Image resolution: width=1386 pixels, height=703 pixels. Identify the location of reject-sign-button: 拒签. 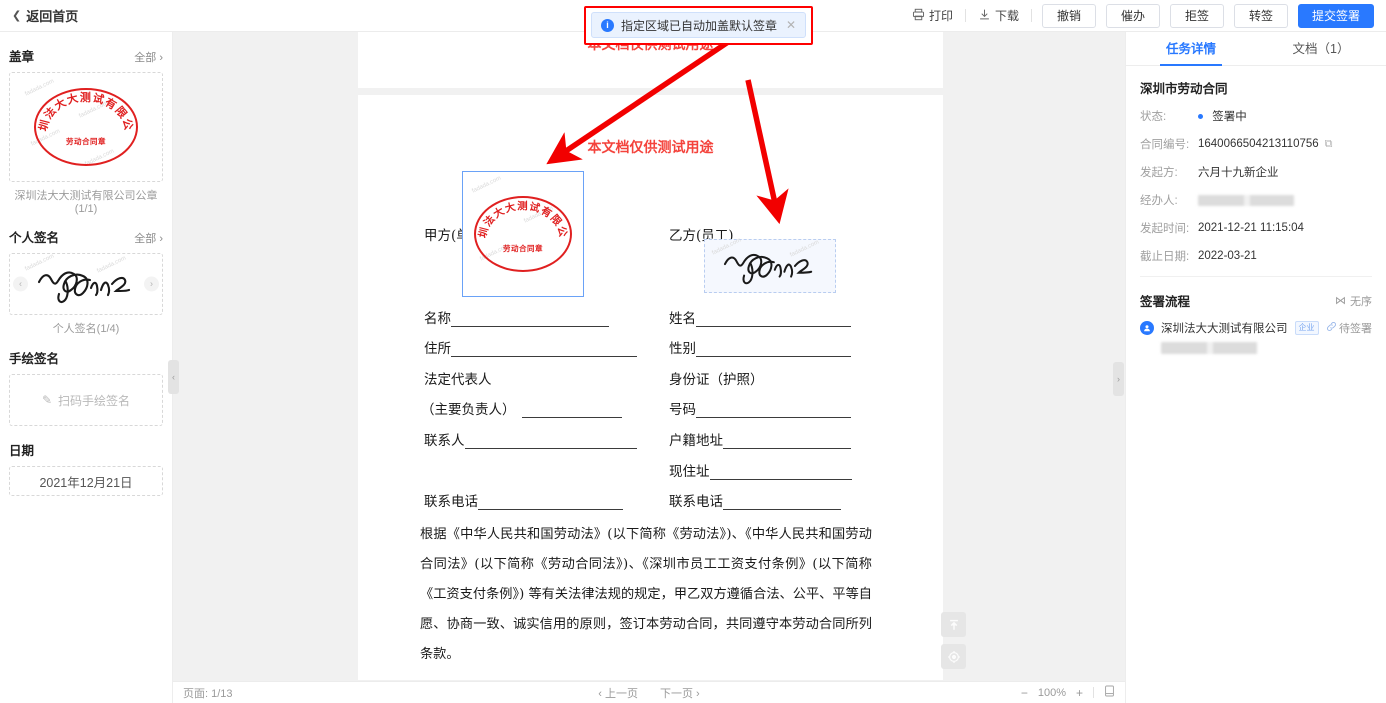
(1197, 15).